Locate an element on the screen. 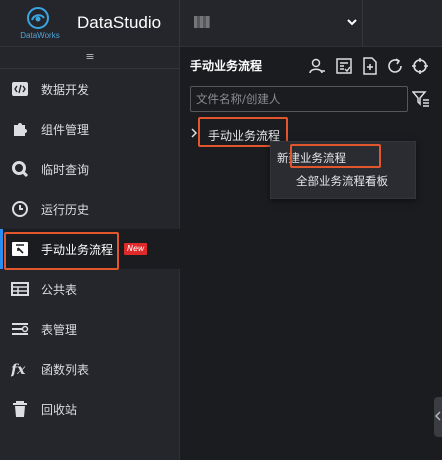 This screenshot has width=442, height=460. code-icon is located at coordinates (20, 89).